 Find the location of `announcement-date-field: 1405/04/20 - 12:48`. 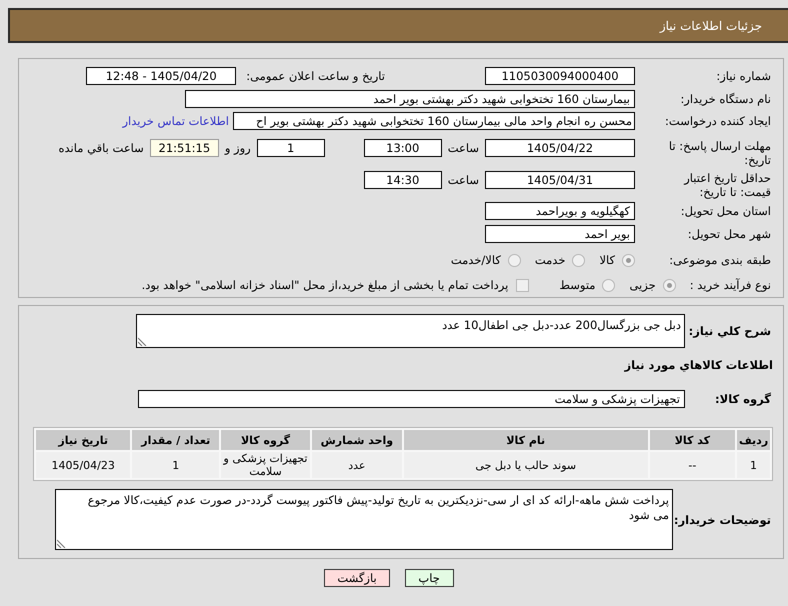

announcement-date-field: 1405/04/20 - 12:48 is located at coordinates (161, 76).